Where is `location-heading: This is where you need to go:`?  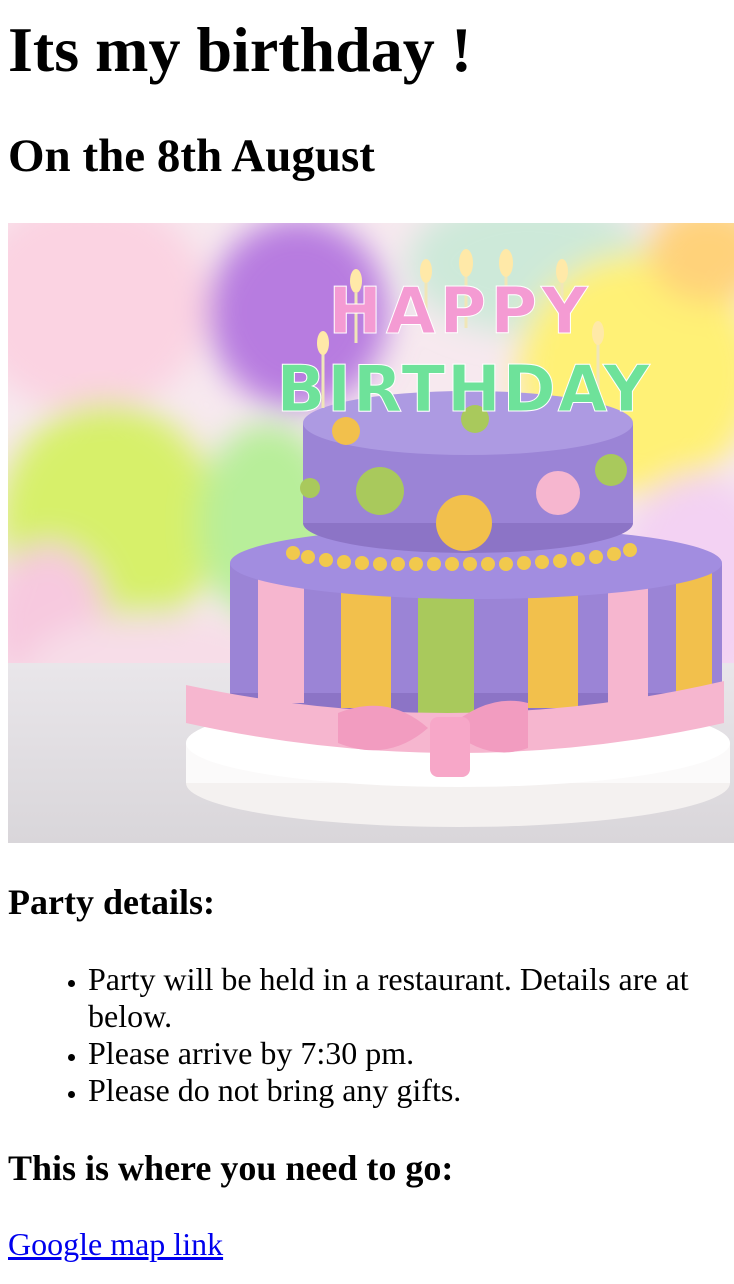 location-heading: This is where you need to go: is located at coordinates (231, 1168).